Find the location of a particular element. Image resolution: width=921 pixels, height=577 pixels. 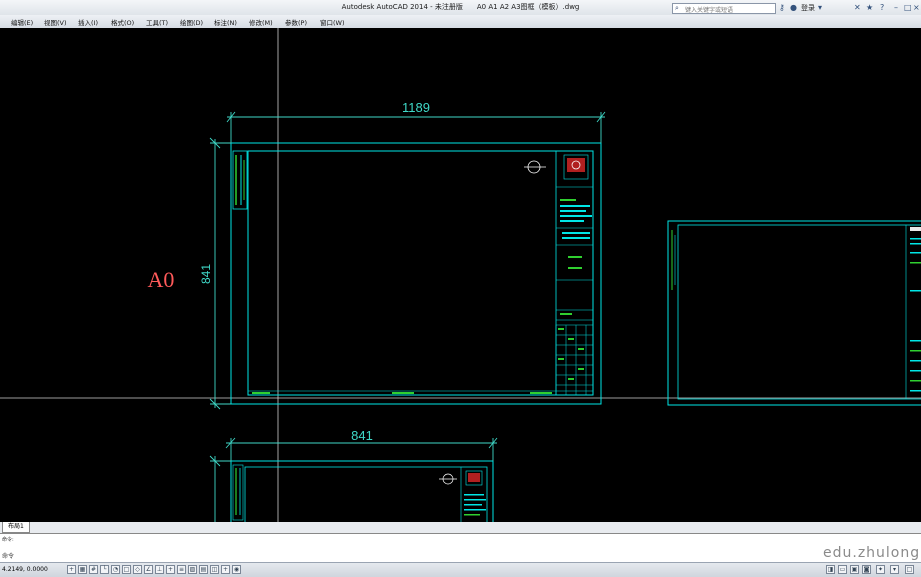

workspace-icon: ◨ is located at coordinates (830, 569).